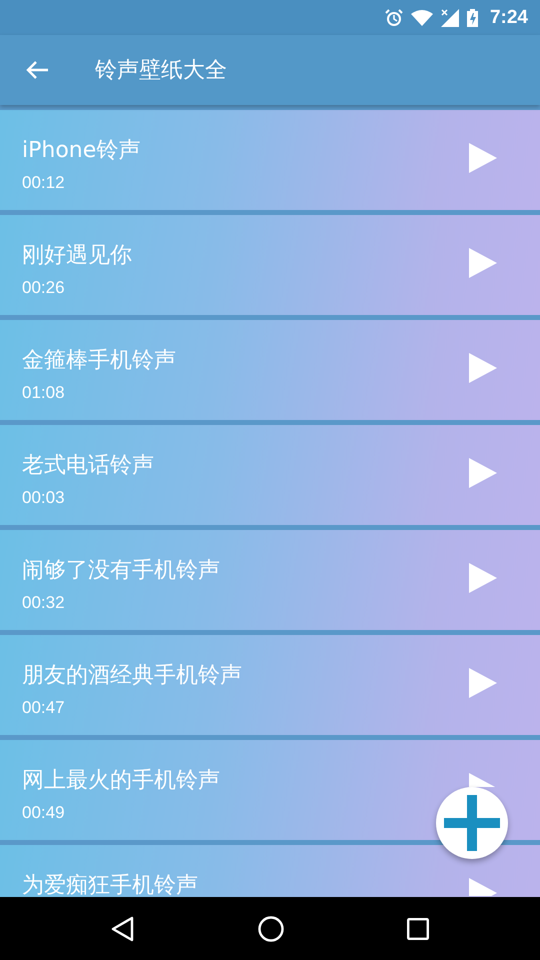 This screenshot has height=960, width=540. I want to click on ringtone-duration: 00:03, so click(44, 498).